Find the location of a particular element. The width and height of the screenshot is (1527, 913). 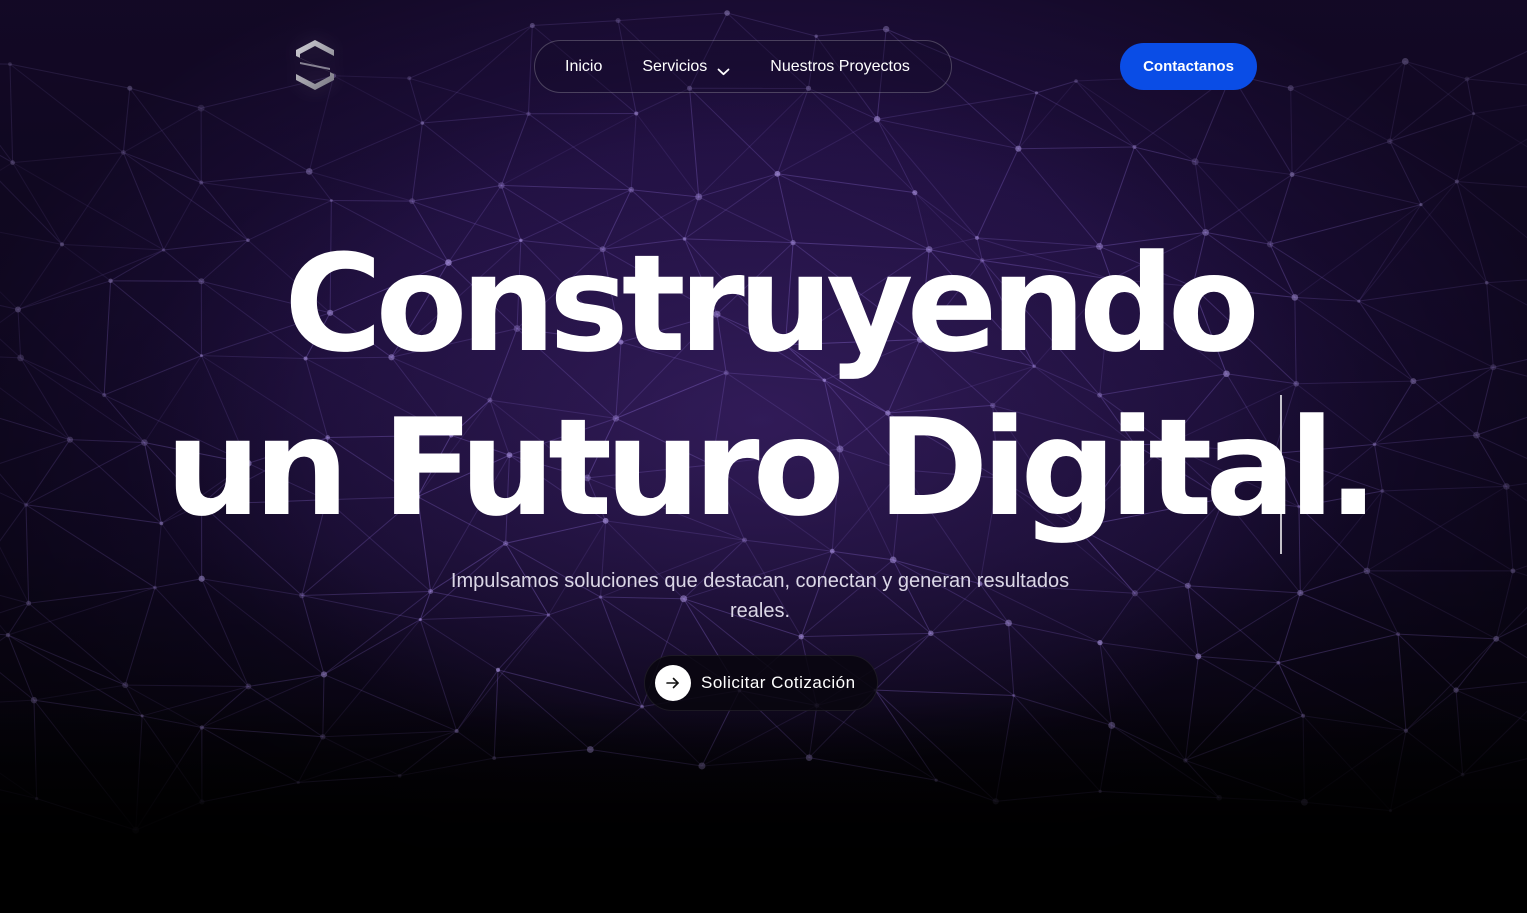

request-quote-button: Solicitar Cotización is located at coordinates (761, 683).